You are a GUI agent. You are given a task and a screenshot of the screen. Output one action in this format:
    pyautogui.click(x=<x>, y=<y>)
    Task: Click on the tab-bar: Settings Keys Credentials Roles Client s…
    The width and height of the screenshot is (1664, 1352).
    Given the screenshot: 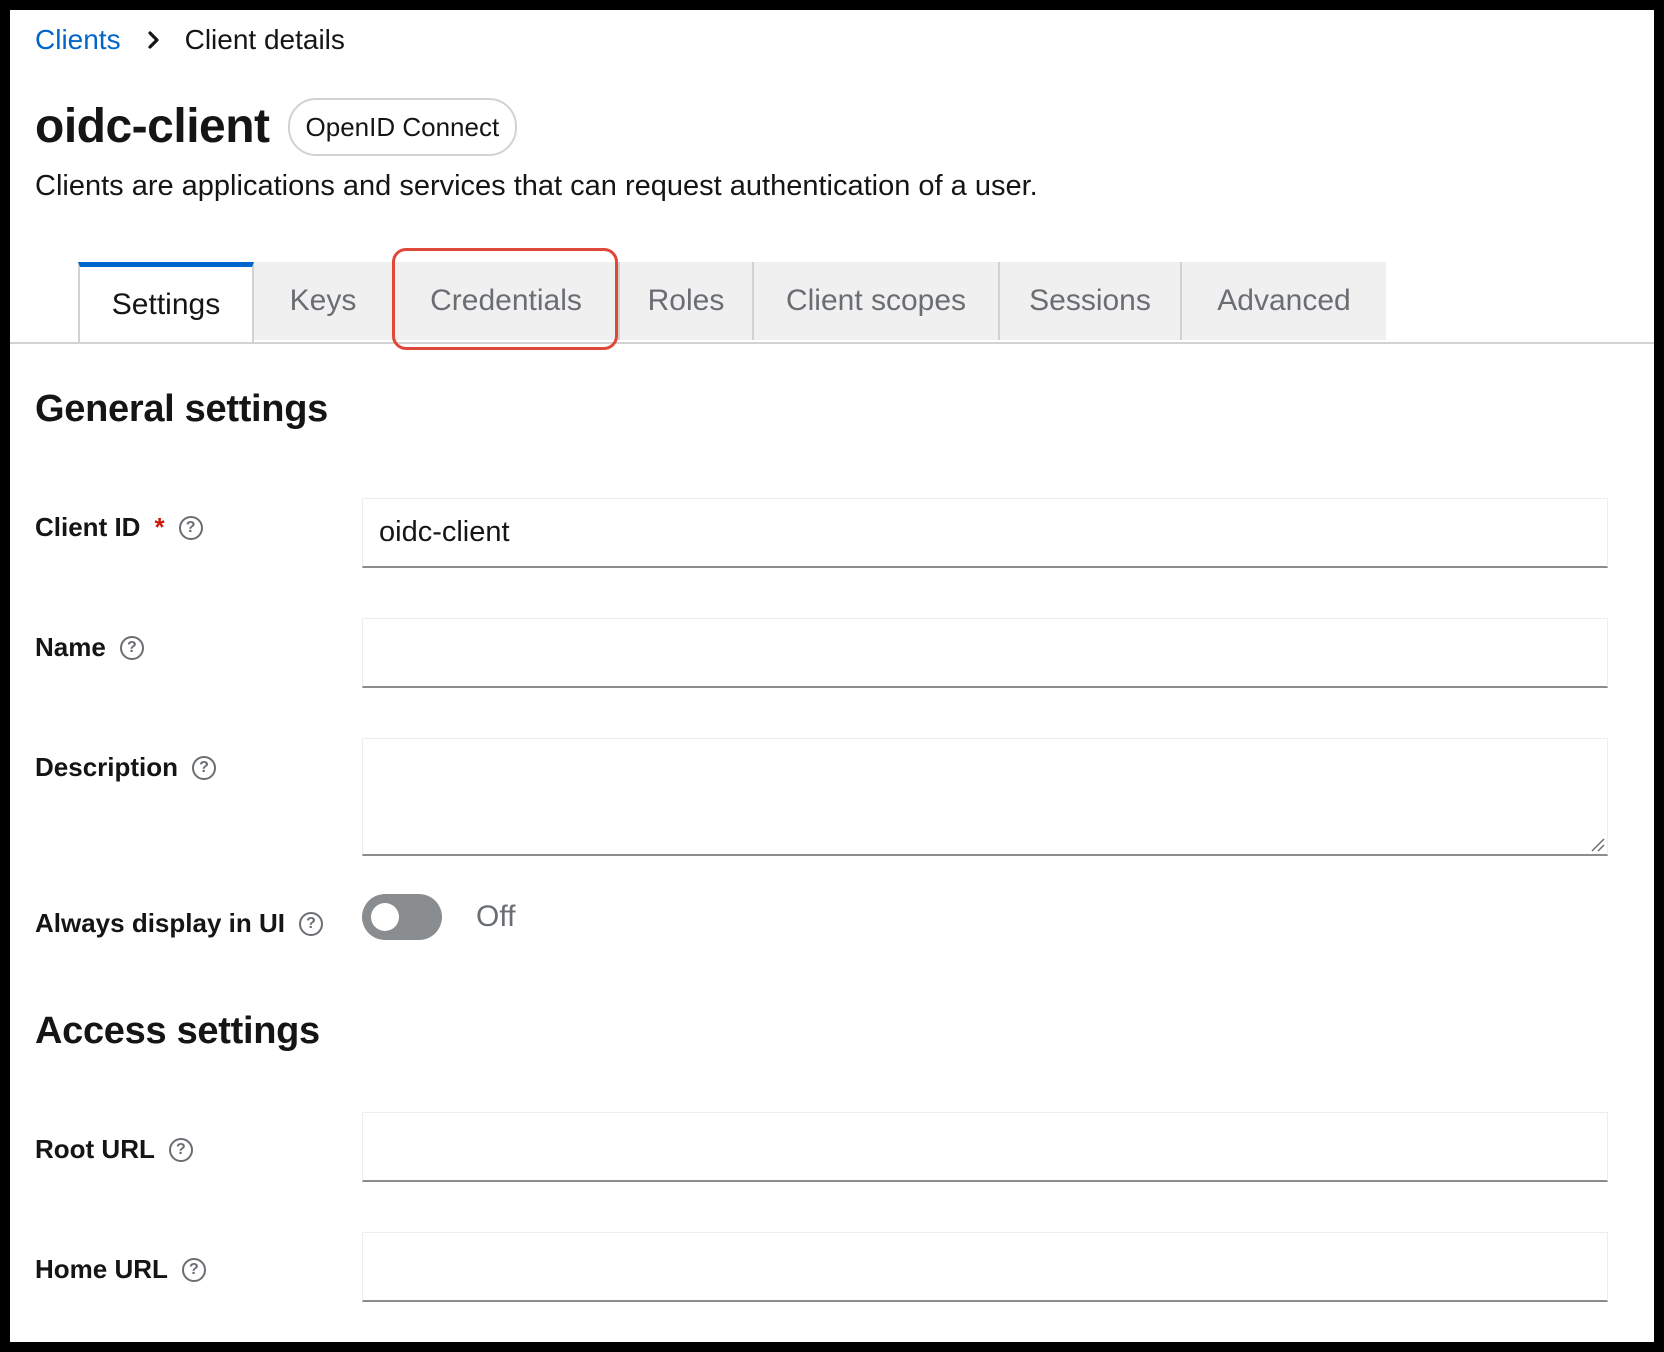 What is the action you would take?
    pyautogui.click(x=832, y=299)
    